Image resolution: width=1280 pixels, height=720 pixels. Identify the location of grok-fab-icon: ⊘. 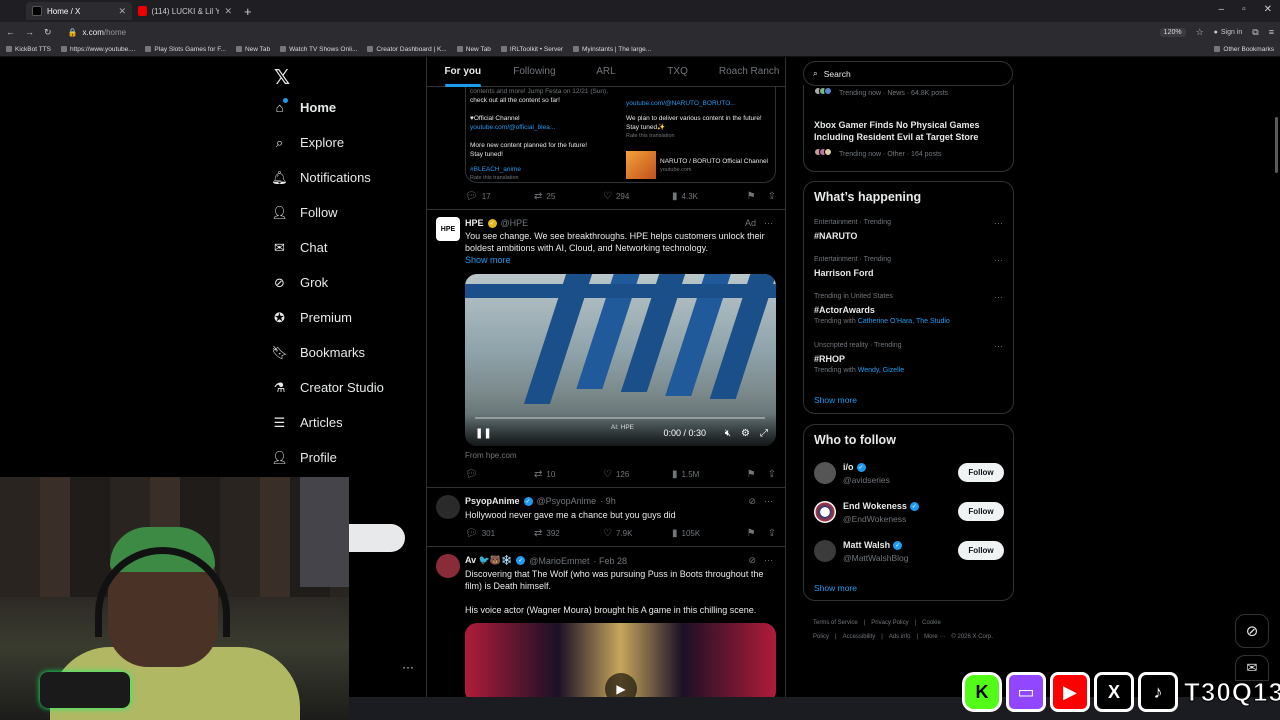
(1252, 631).